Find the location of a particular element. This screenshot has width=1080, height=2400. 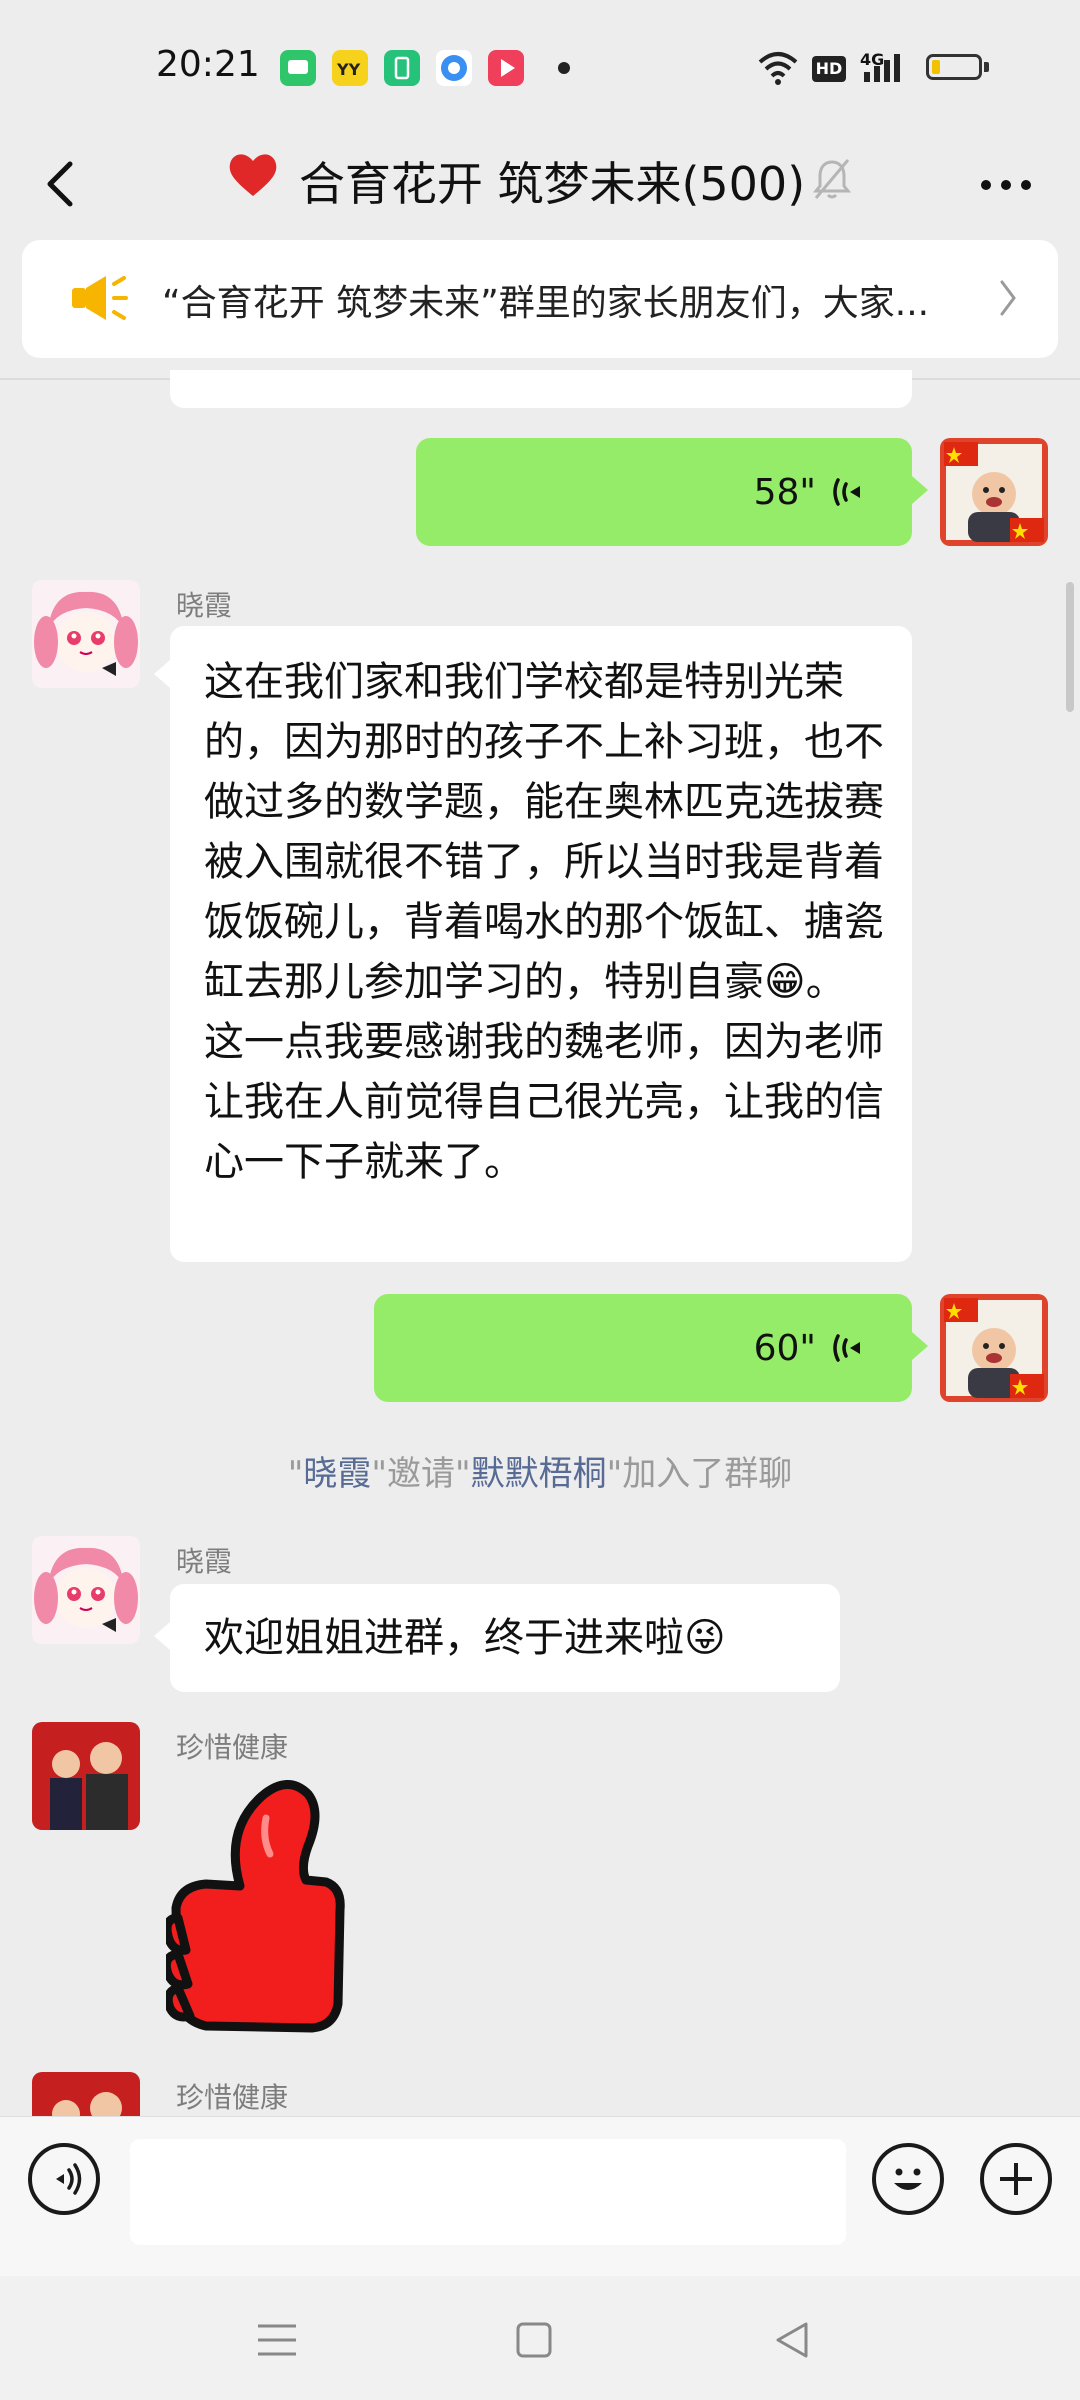

wechat-notification-icon is located at coordinates (298, 68).